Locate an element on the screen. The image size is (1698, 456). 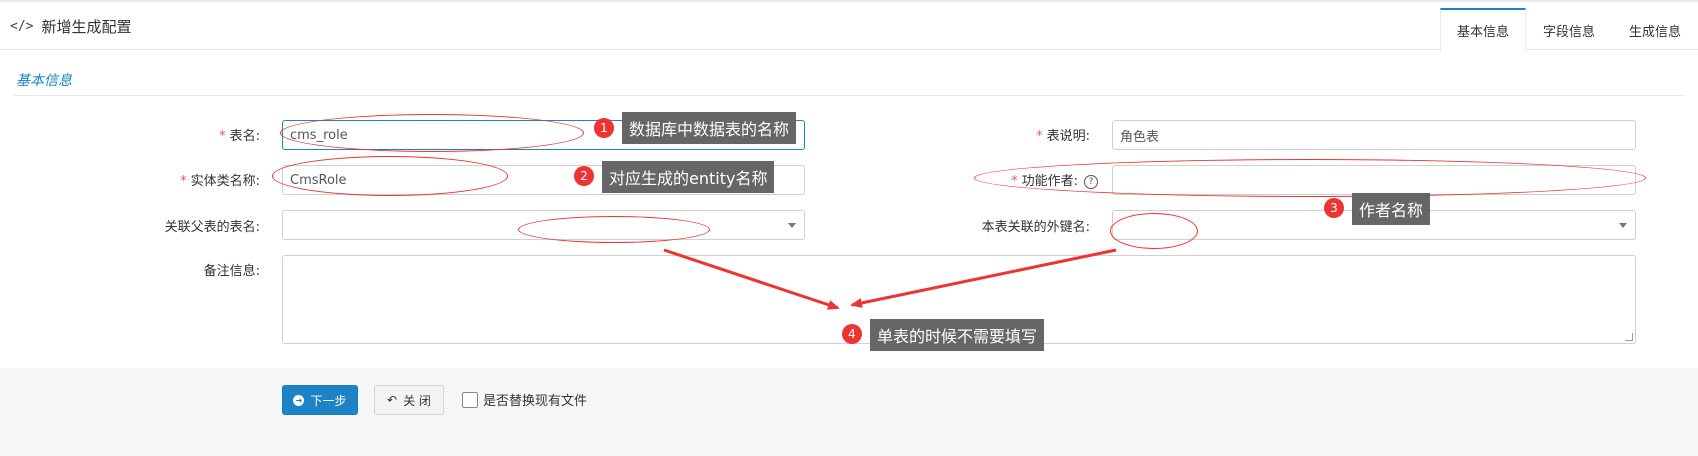
annotation-badge-1: 1 is located at coordinates (604, 128).